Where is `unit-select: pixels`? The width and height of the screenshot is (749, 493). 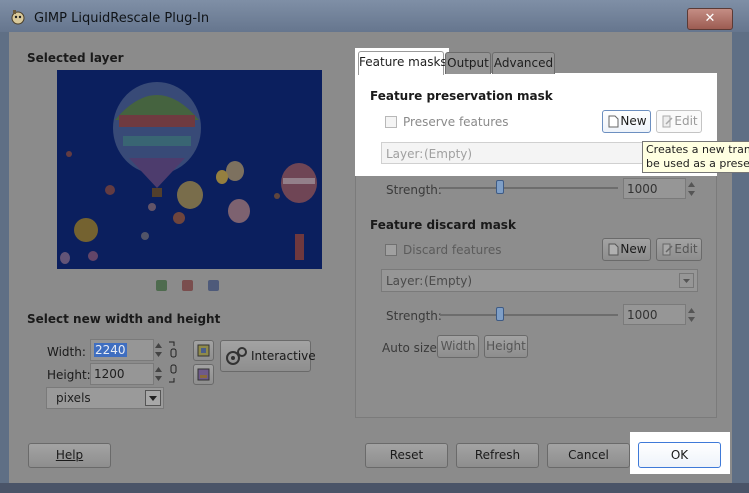
unit-select: pixels is located at coordinates (105, 398).